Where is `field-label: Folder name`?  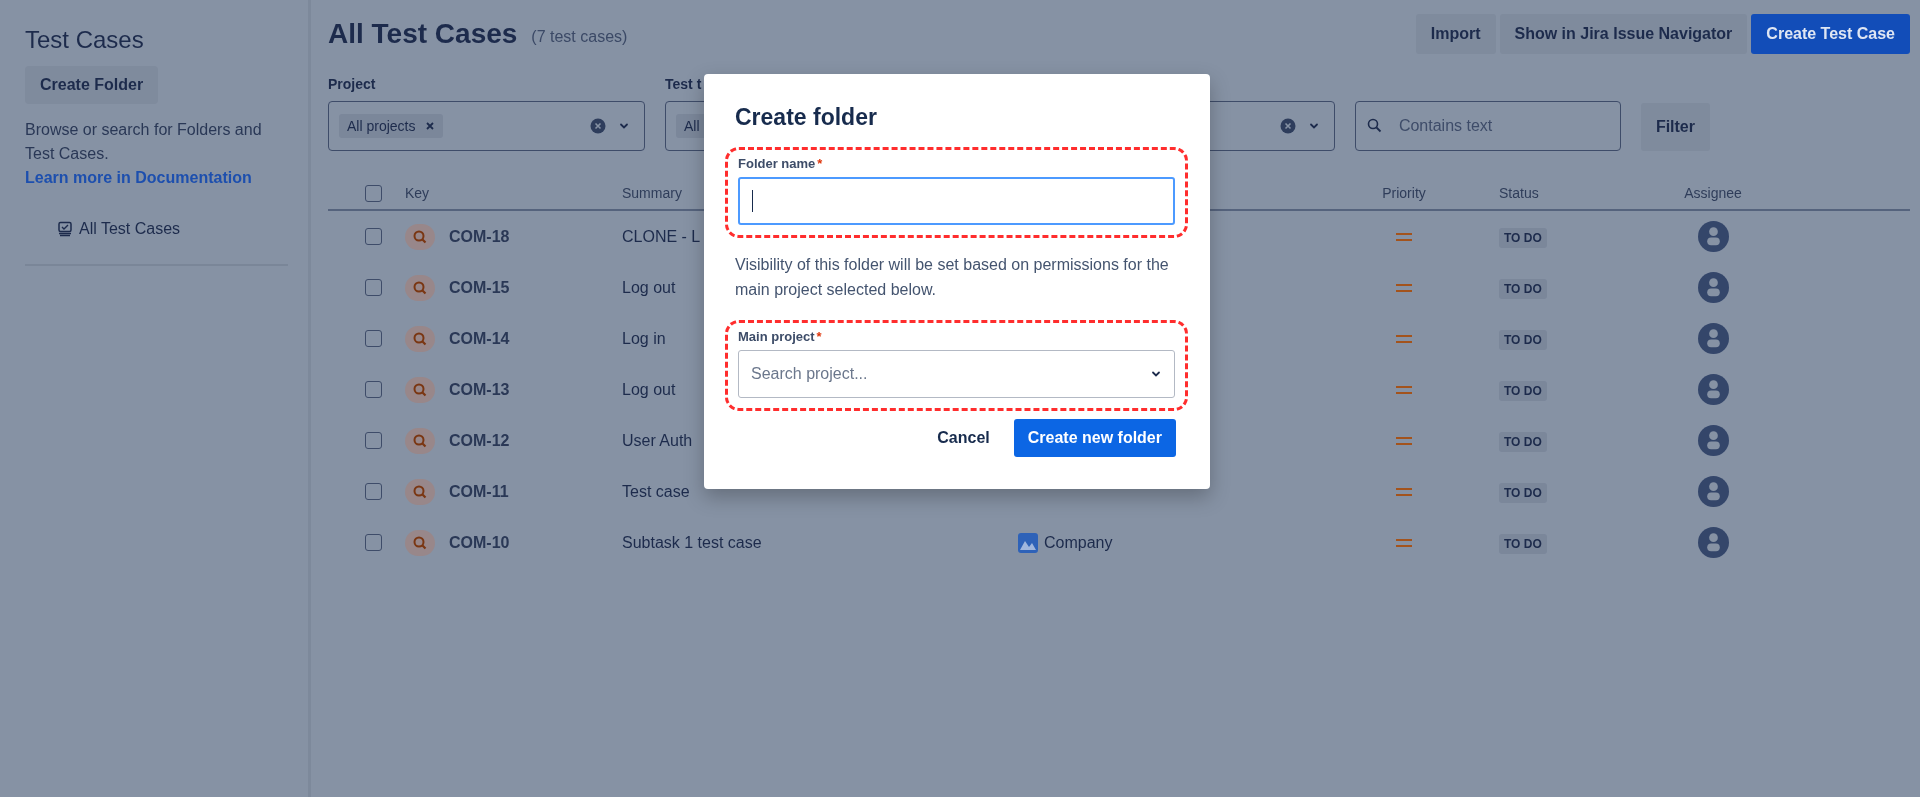 field-label: Folder name is located at coordinates (777, 163).